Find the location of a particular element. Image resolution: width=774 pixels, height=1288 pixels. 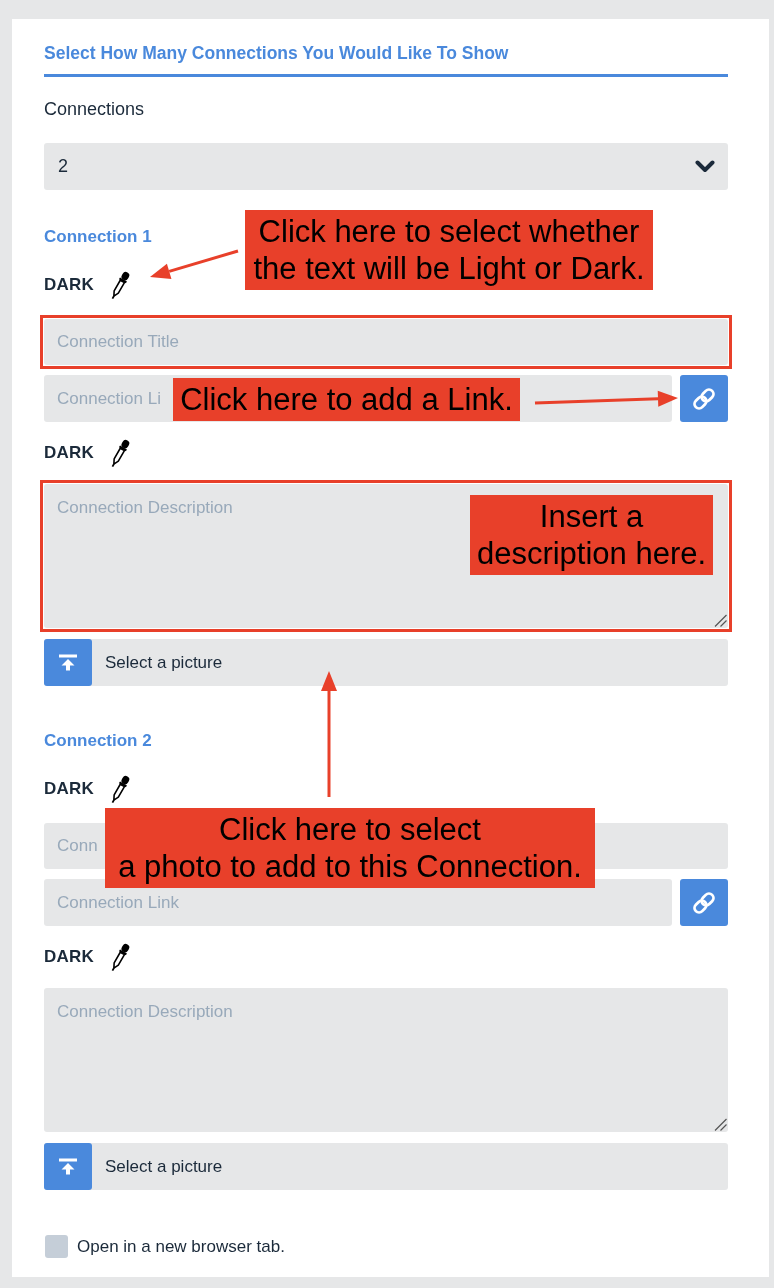

description-textarea: Connection Description is located at coordinates (386, 1060).